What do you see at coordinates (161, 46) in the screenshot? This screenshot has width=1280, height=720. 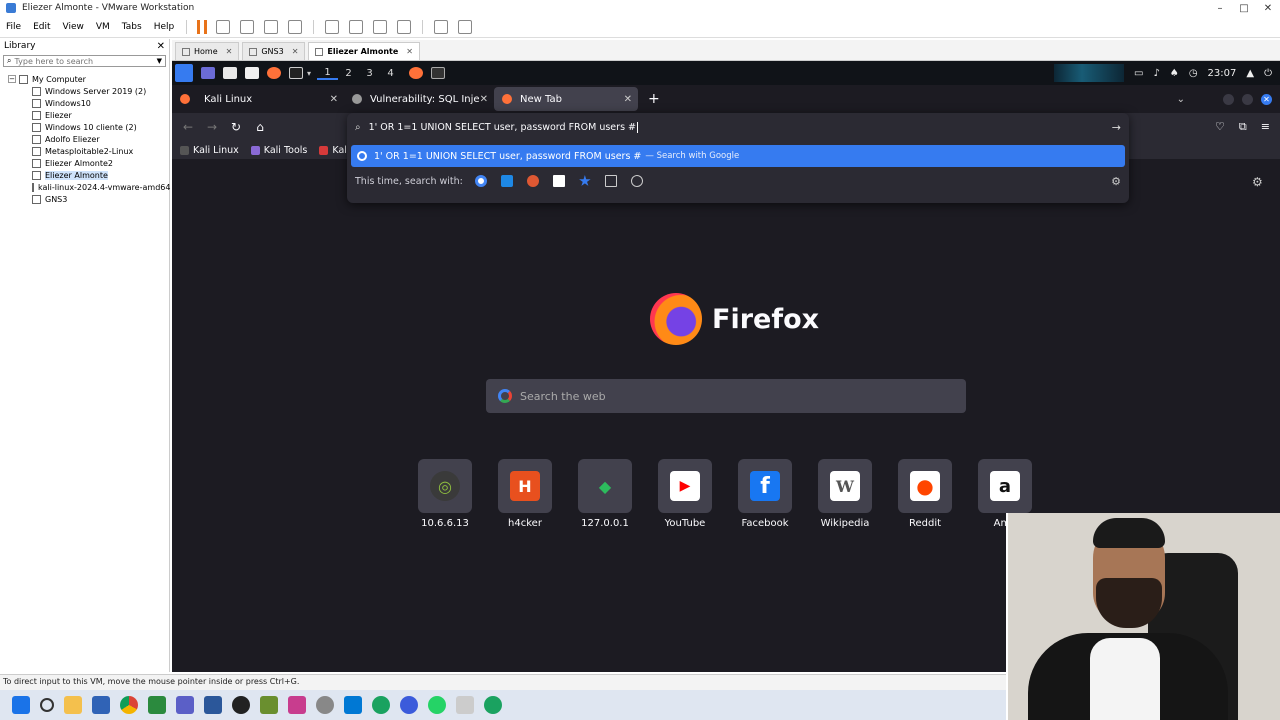 I see `library-close-icon: ✕` at bounding box center [161, 46].